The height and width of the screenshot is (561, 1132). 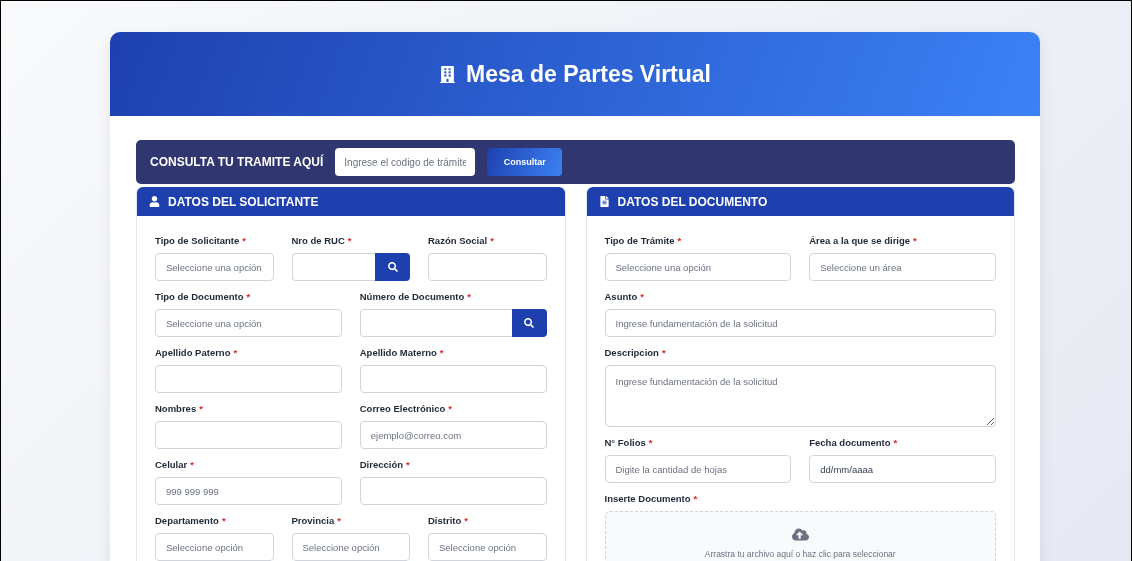 What do you see at coordinates (635, 352) in the screenshot?
I see `field-label: Descripcion *` at bounding box center [635, 352].